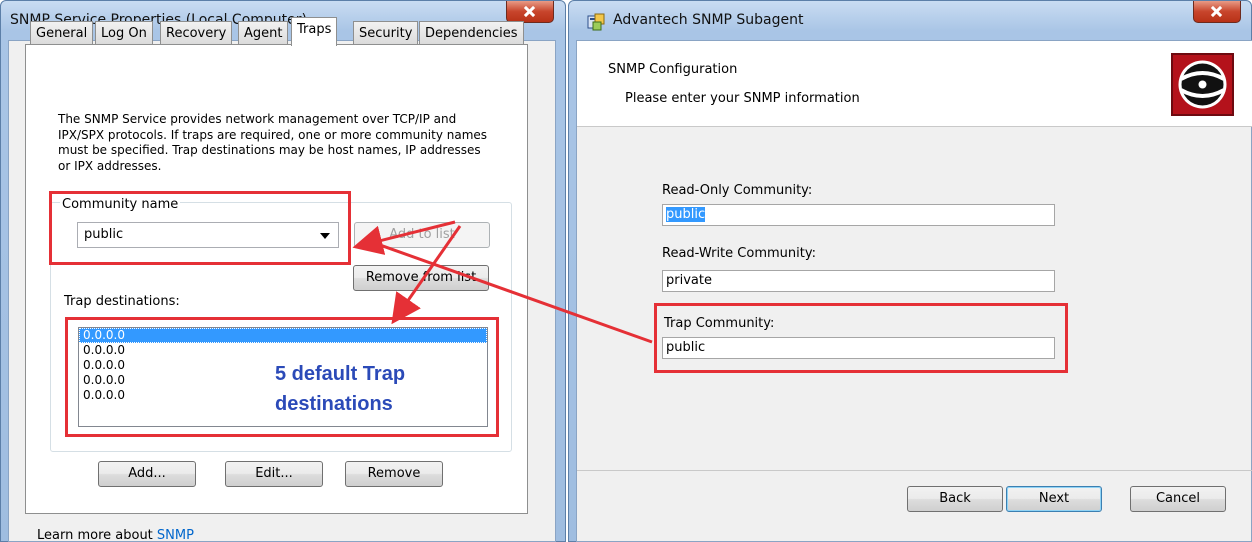  What do you see at coordinates (708, 20) in the screenshot?
I see `right-window-title: Advantech SNMP Subagent` at bounding box center [708, 20].